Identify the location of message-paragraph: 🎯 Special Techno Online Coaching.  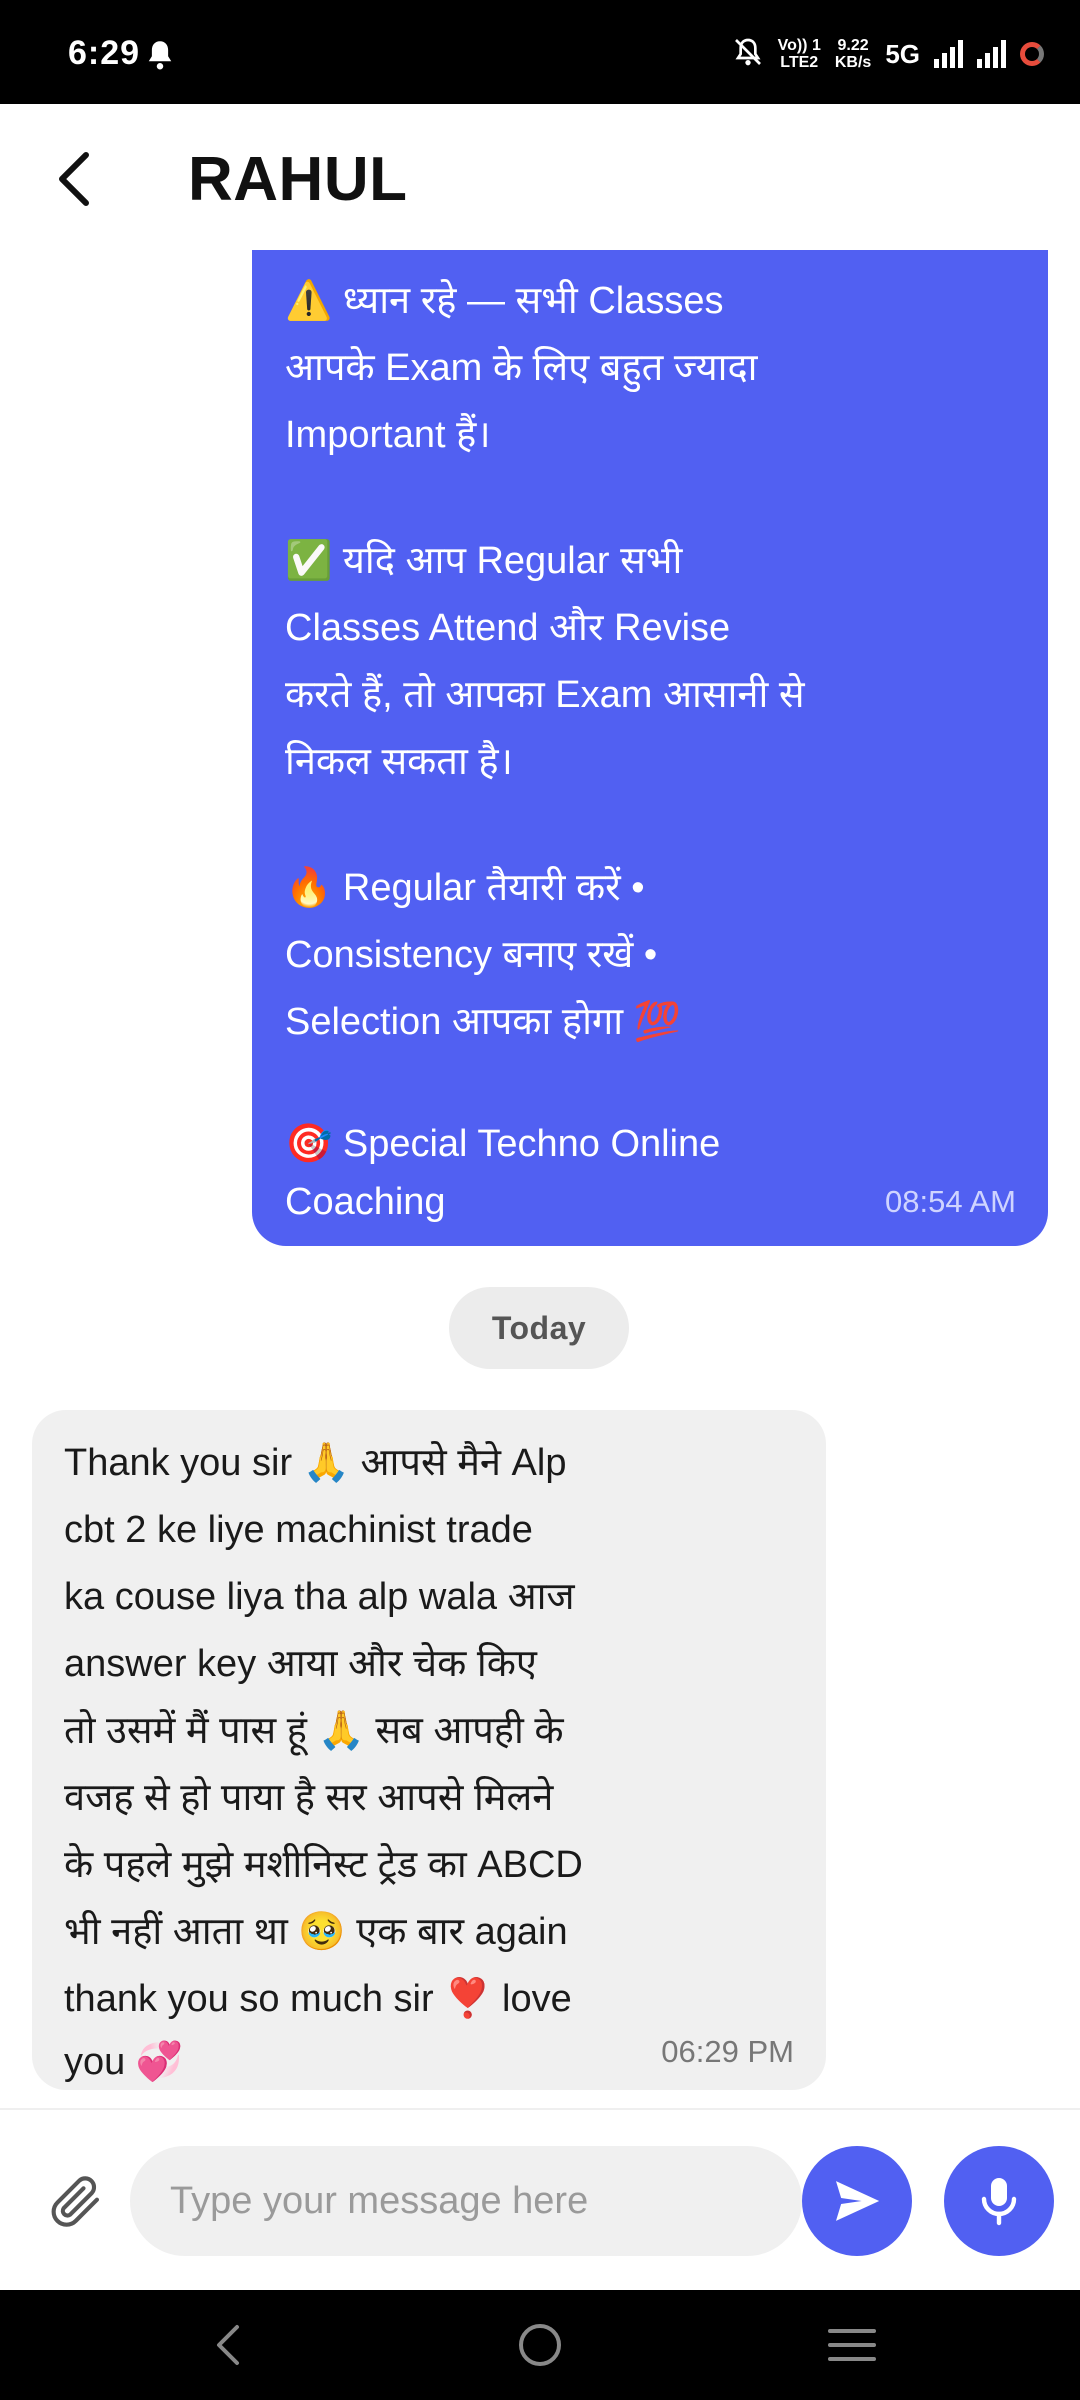
(585, 1173).